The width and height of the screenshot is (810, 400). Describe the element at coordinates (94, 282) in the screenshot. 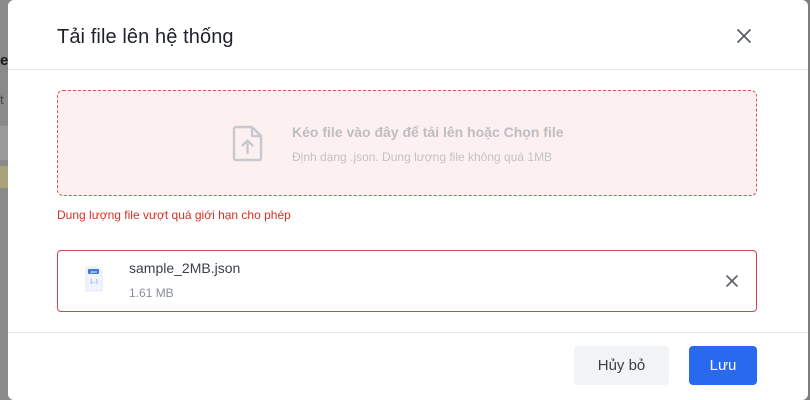

I see `json-glyph: {...}` at that location.